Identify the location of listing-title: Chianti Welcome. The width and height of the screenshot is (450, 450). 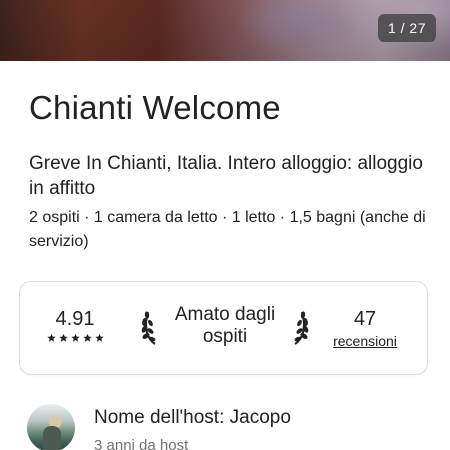
(155, 107).